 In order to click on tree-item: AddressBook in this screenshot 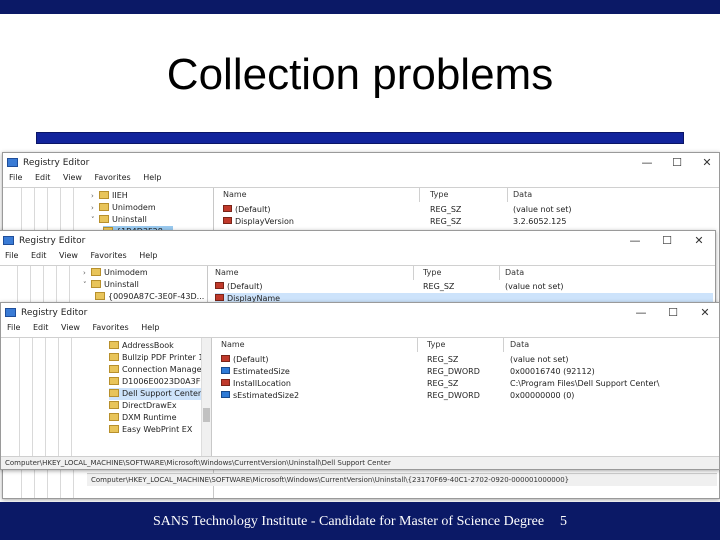, I will do `click(141, 346)`.